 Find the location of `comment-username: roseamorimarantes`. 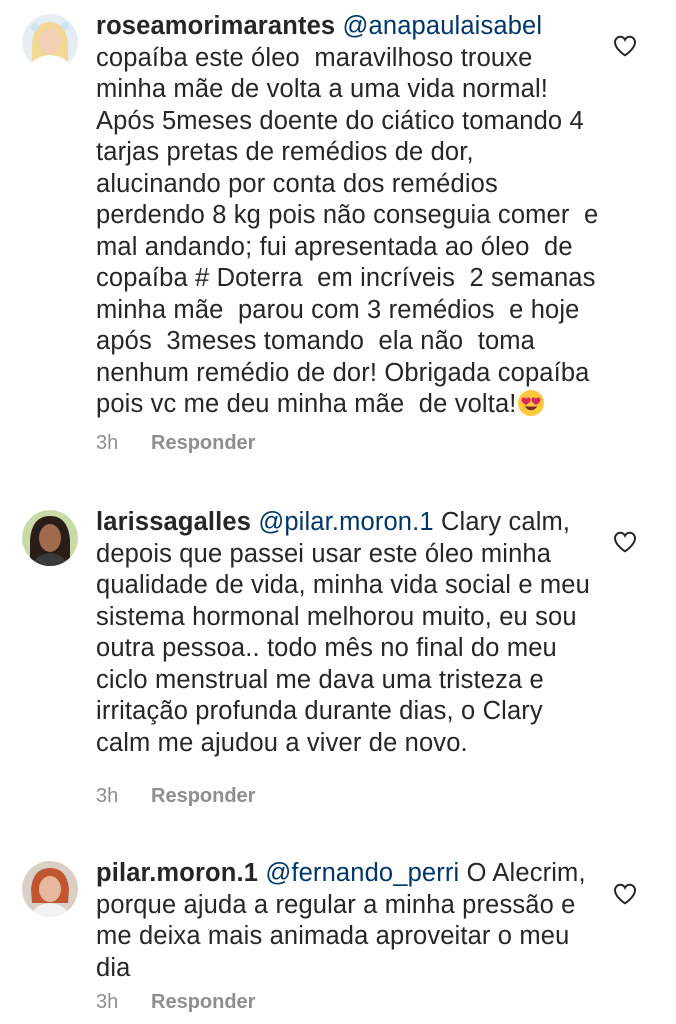

comment-username: roseamorimarantes is located at coordinates (215, 26).